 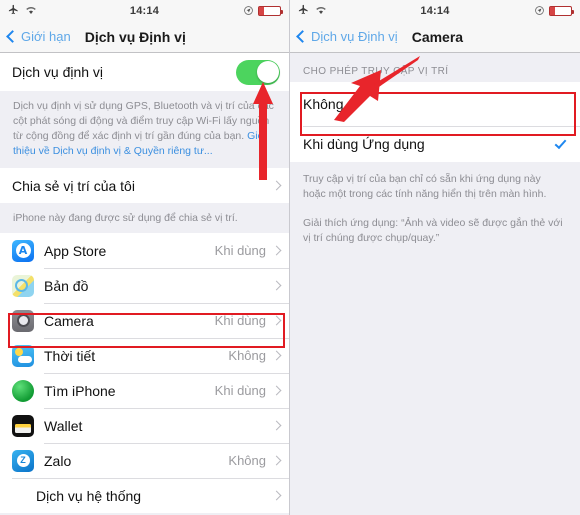 What do you see at coordinates (435, 104) in the screenshot?
I see `option-row-khong: Không` at bounding box center [435, 104].